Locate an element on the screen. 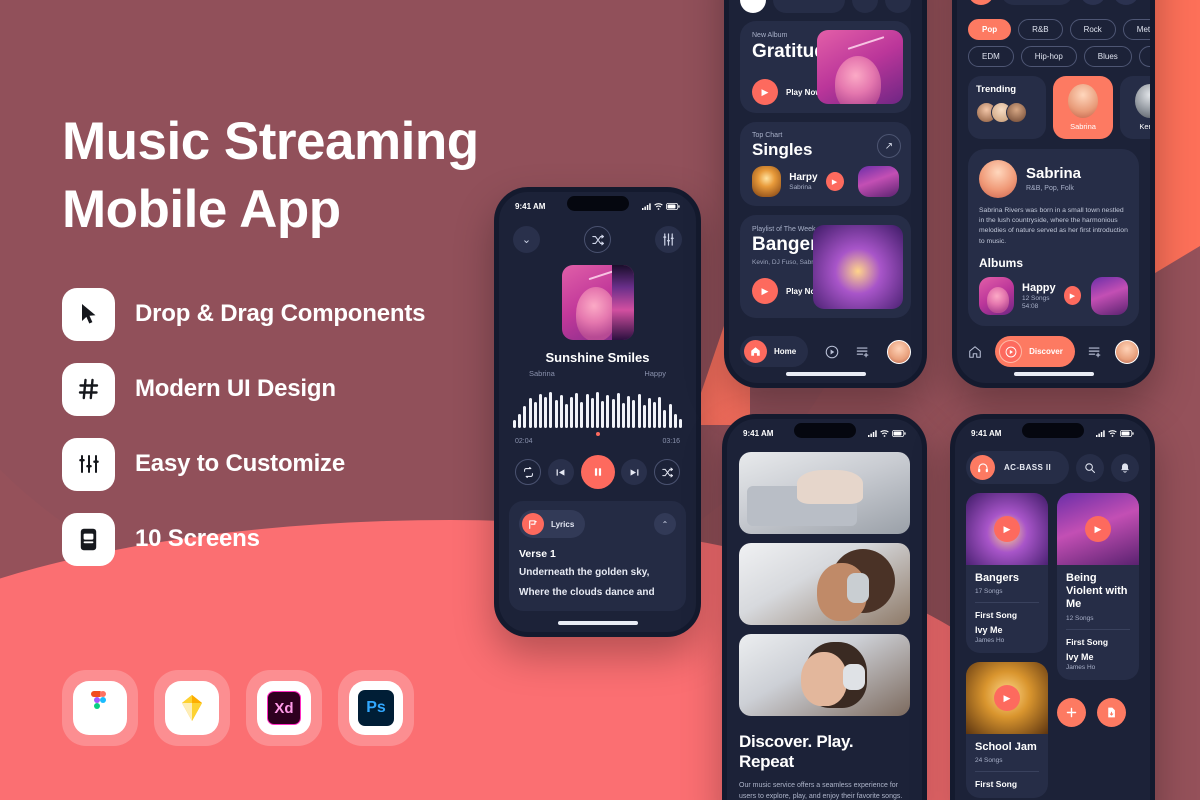 The height and width of the screenshot is (800, 1200). tool-adobe-xd: Xd is located at coordinates (284, 708).